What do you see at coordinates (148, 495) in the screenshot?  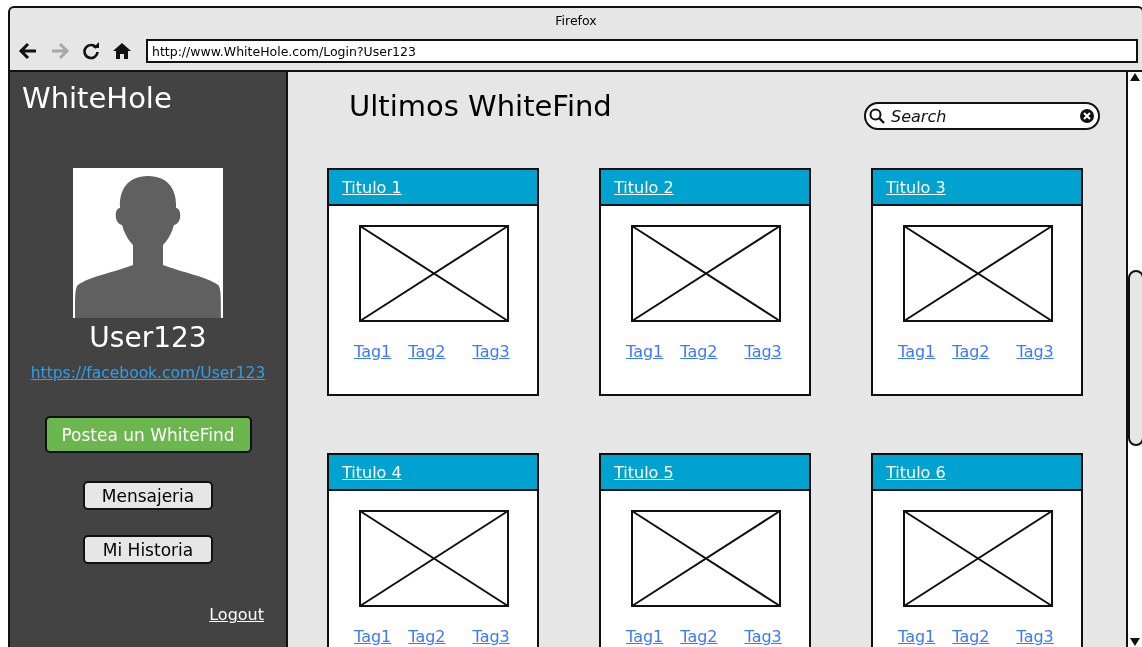 I see `menu-button: Mensajeria` at bounding box center [148, 495].